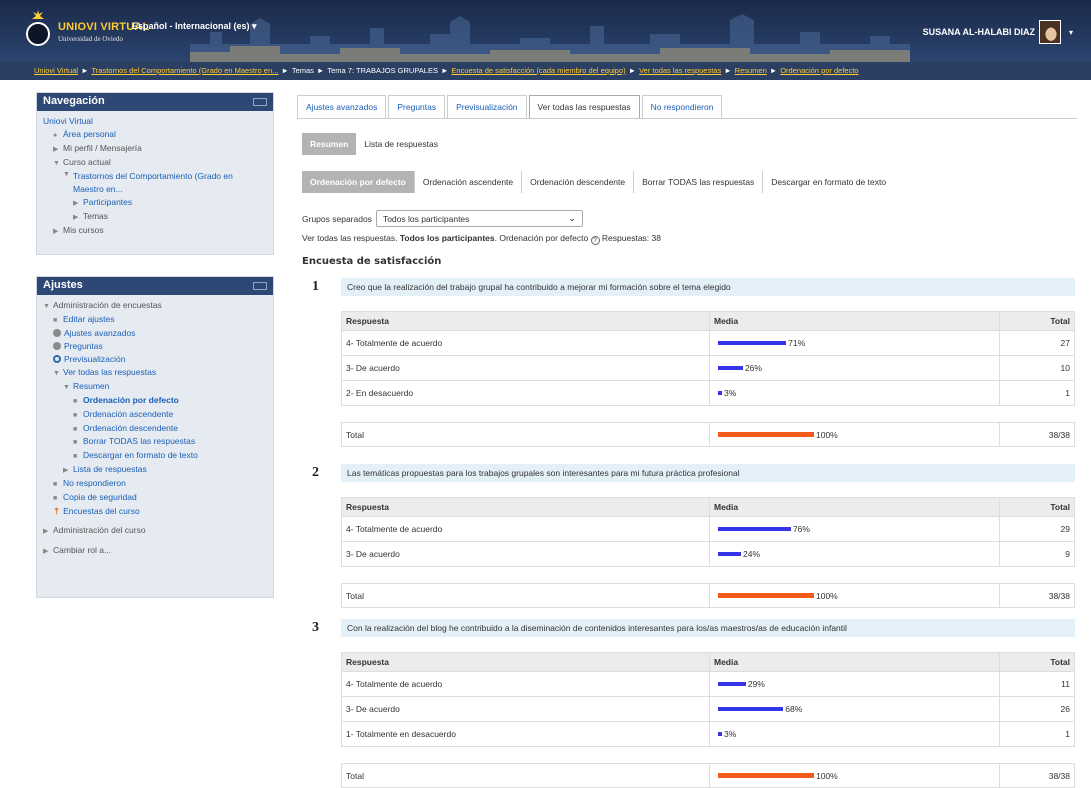  What do you see at coordinates (99, 530) in the screenshot?
I see `settings-course-admin: Administración del curso` at bounding box center [99, 530].